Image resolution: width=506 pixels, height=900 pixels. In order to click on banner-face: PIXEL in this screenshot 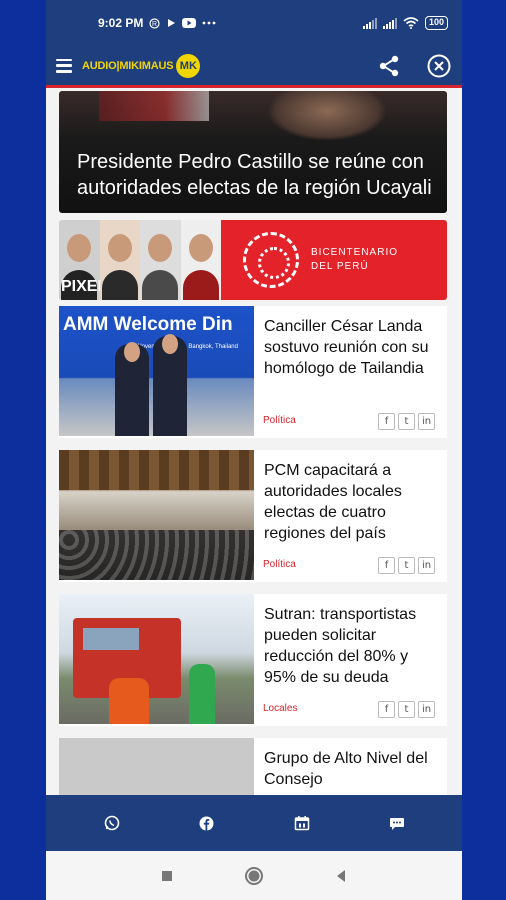, I will do `click(79, 260)`.